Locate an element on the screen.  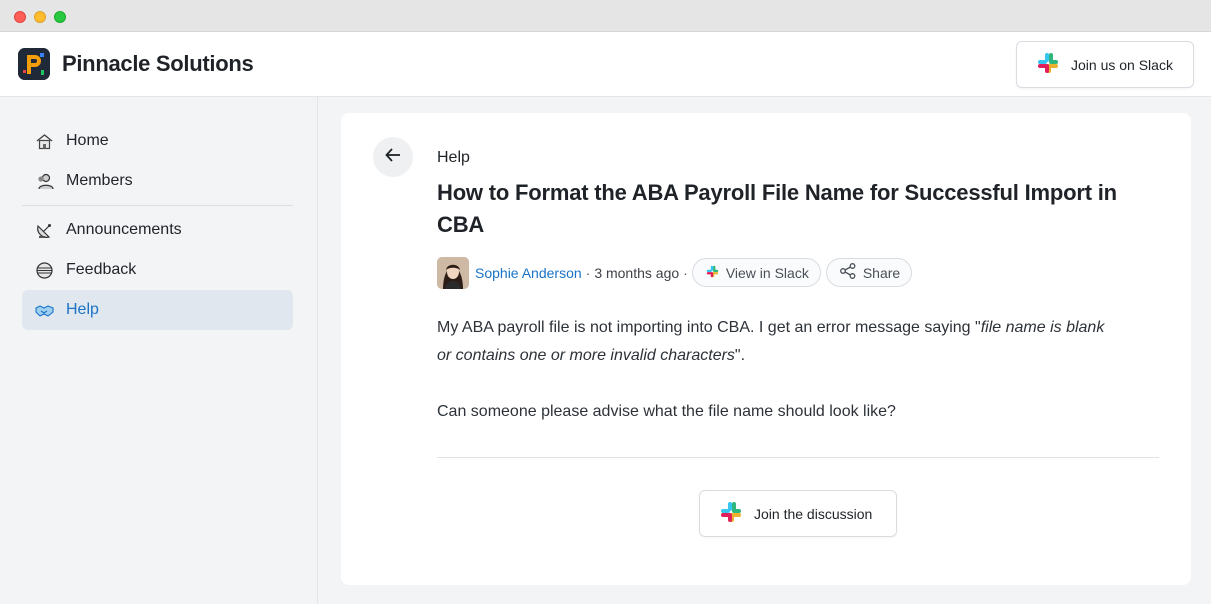
avatar is located at coordinates (453, 272).